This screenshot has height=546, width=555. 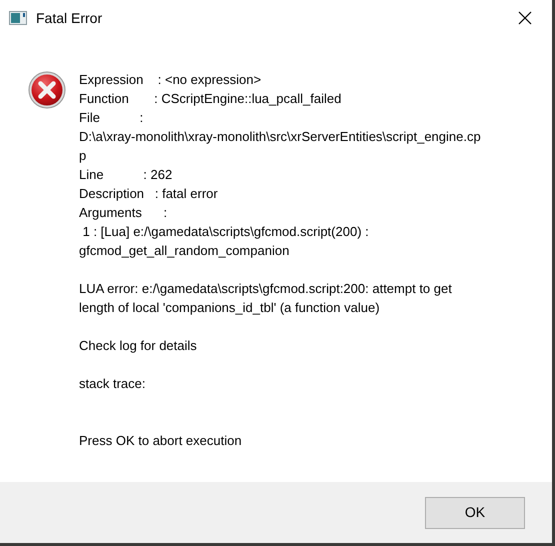 What do you see at coordinates (149, 194) in the screenshot?
I see `message-line: Description : fatal error` at bounding box center [149, 194].